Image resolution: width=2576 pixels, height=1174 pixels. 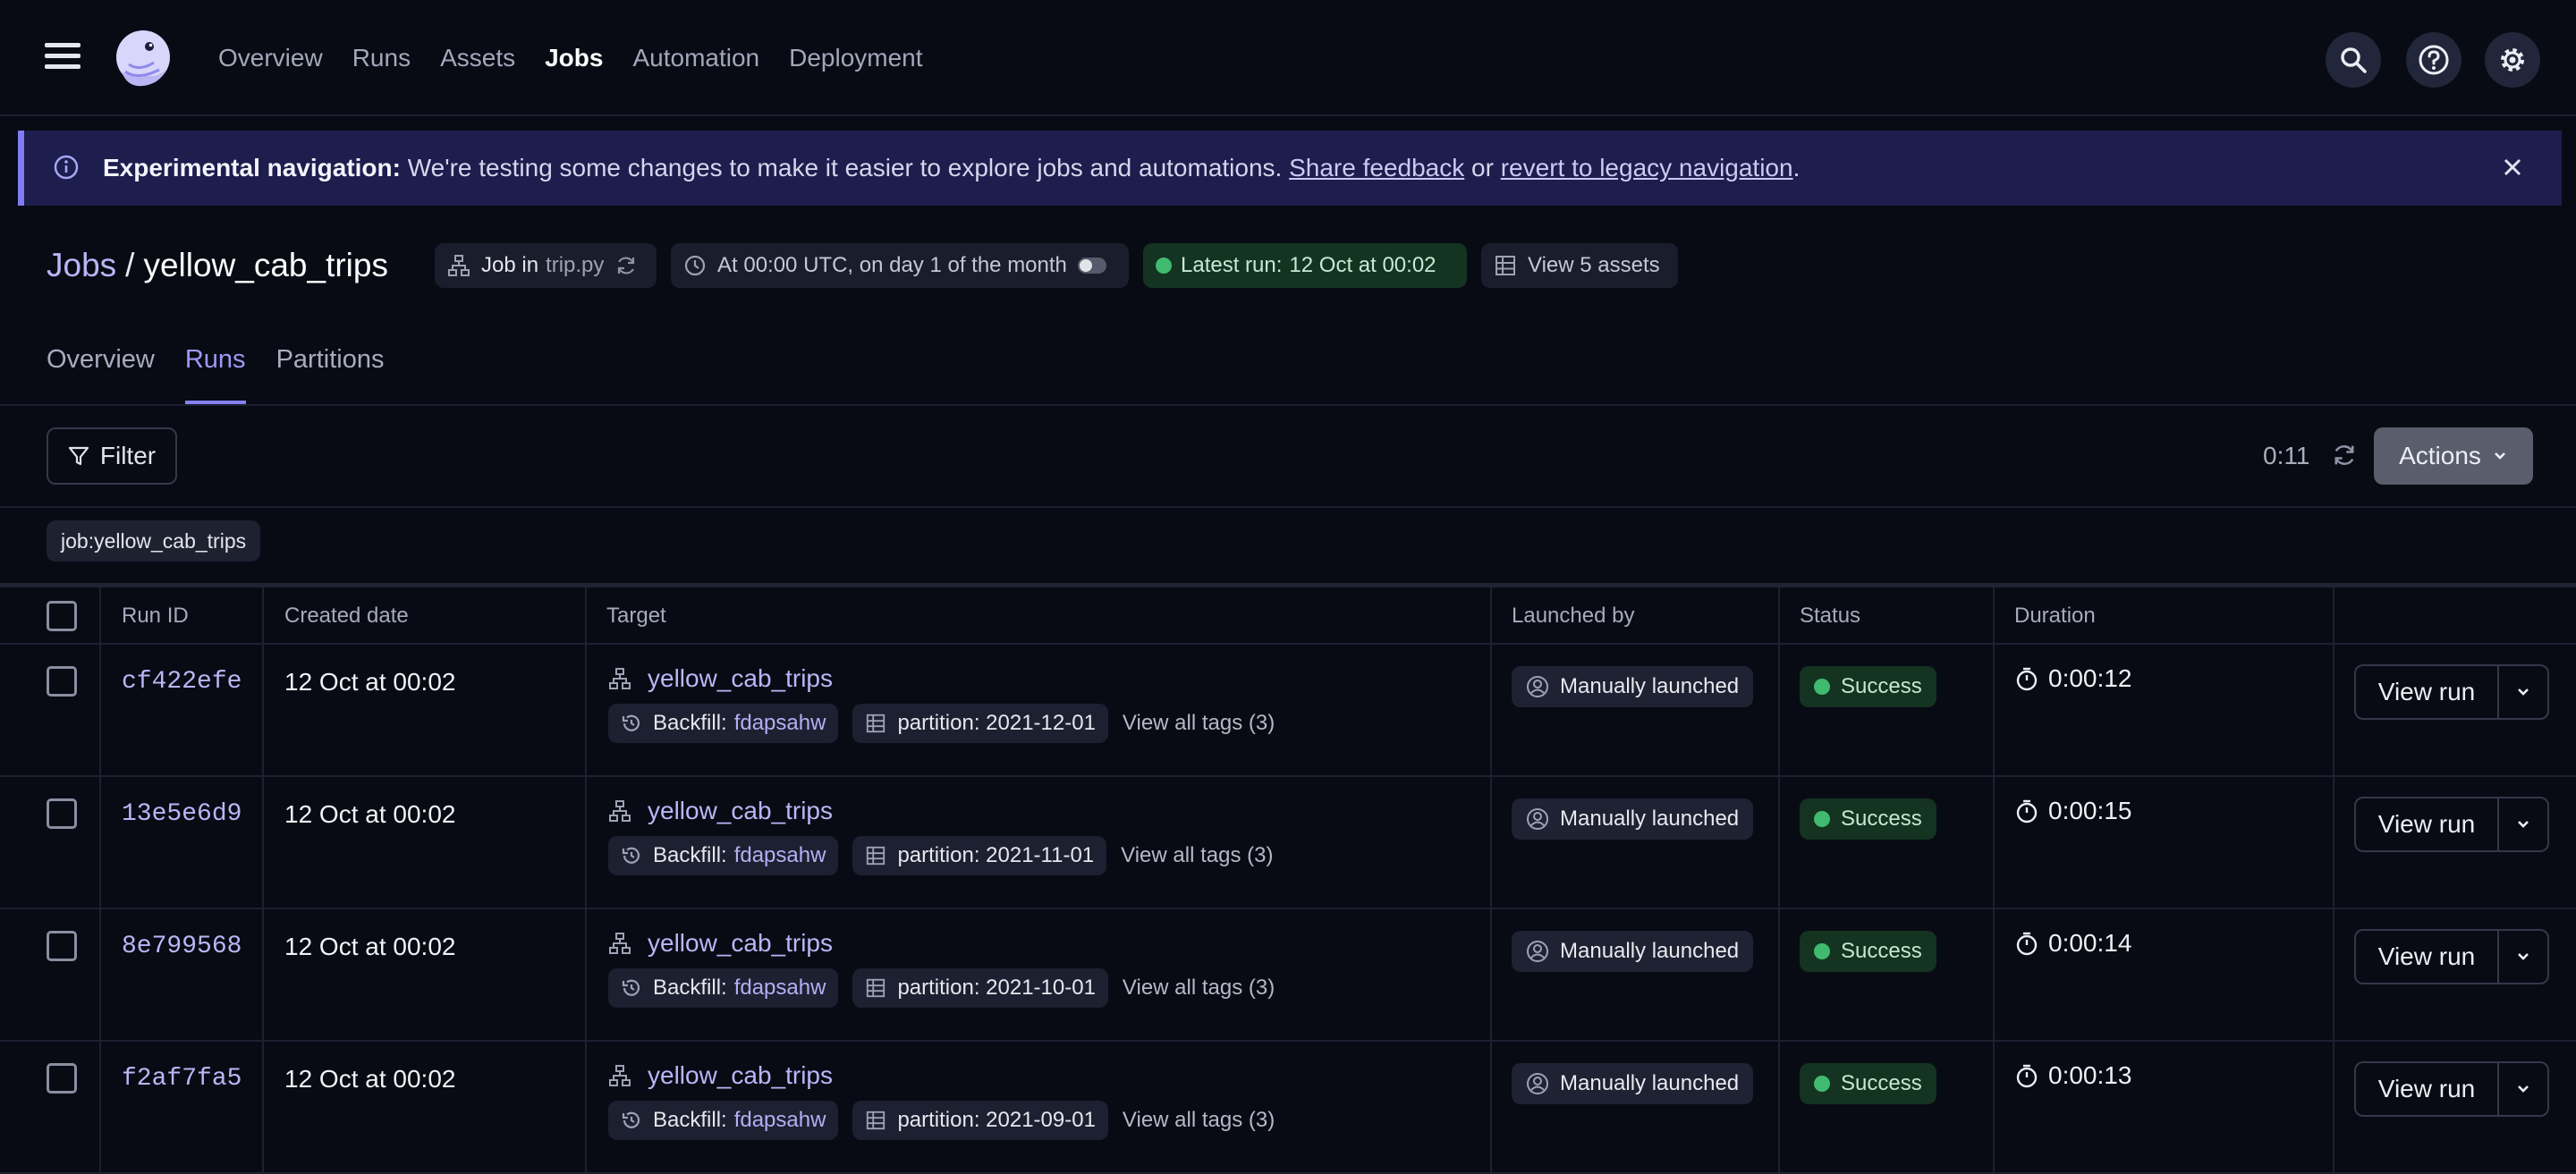 What do you see at coordinates (81, 265) in the screenshot?
I see `breadcrumb-jobs: Jobs` at bounding box center [81, 265].